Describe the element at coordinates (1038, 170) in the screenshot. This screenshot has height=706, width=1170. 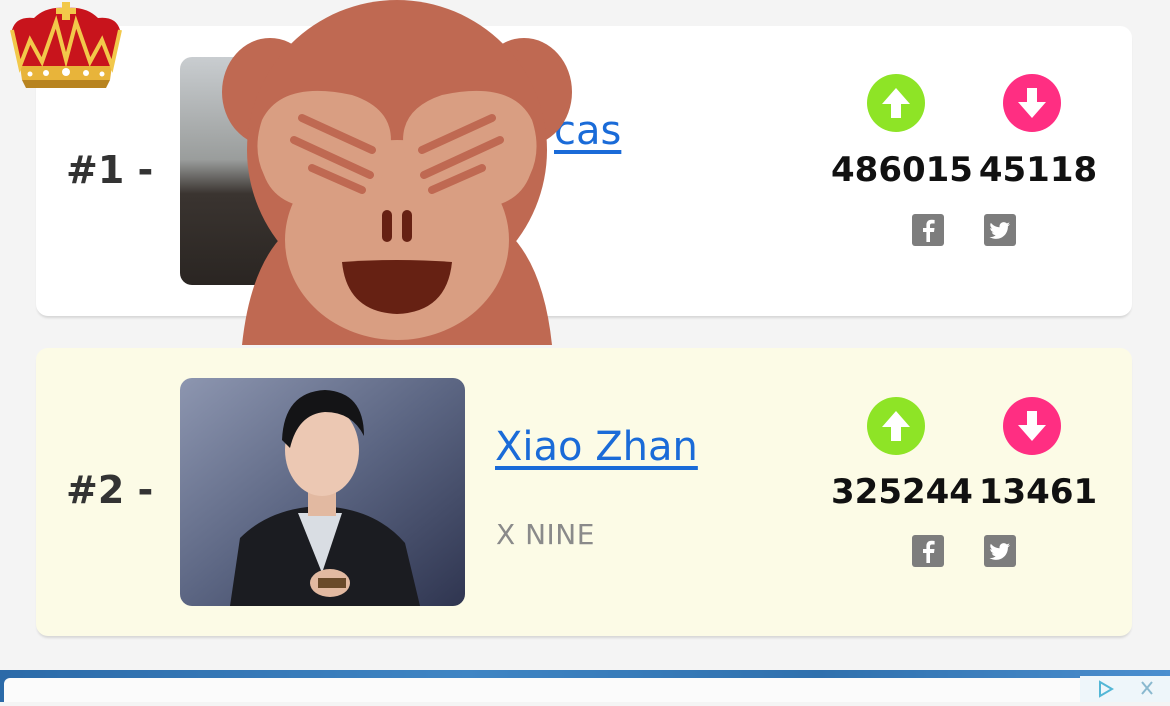
I see `downvote-count: 45118` at that location.